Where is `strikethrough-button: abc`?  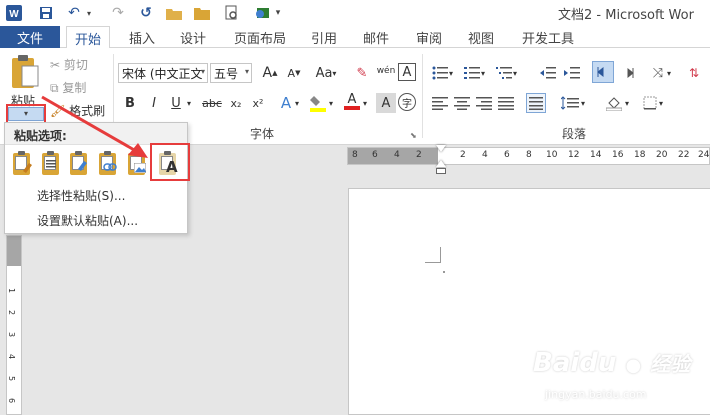 strikethrough-button: abc is located at coordinates (212, 103).